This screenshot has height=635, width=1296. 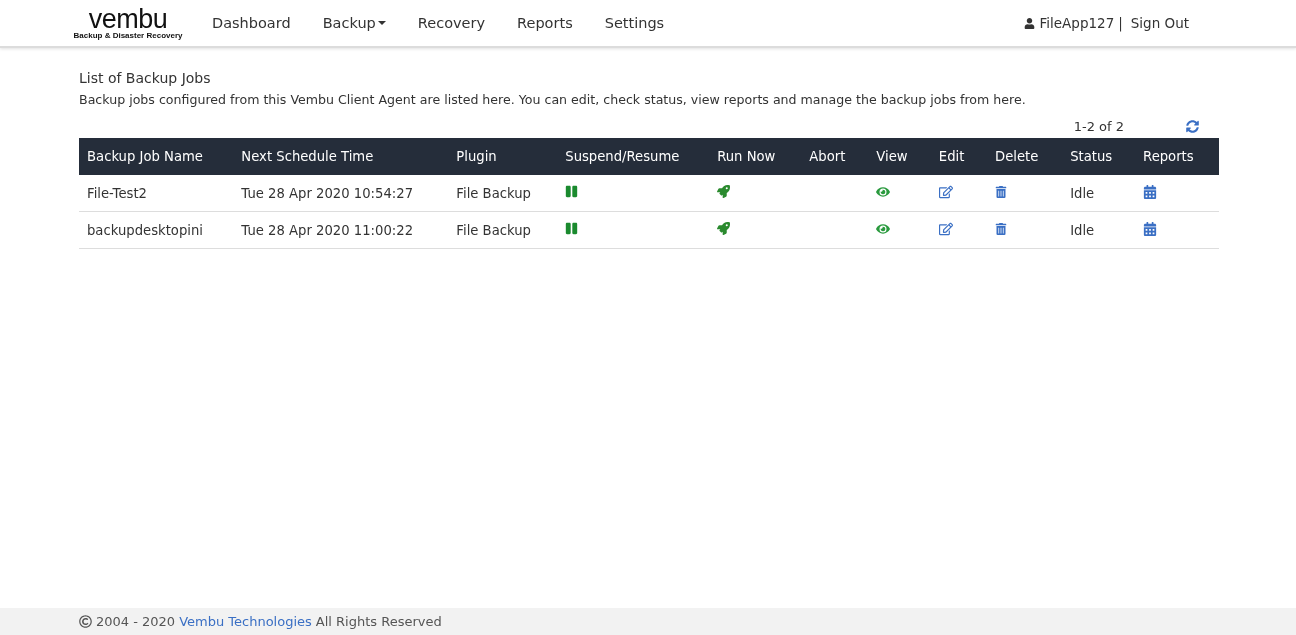 I want to click on nav-link: Backup, so click(x=354, y=23).